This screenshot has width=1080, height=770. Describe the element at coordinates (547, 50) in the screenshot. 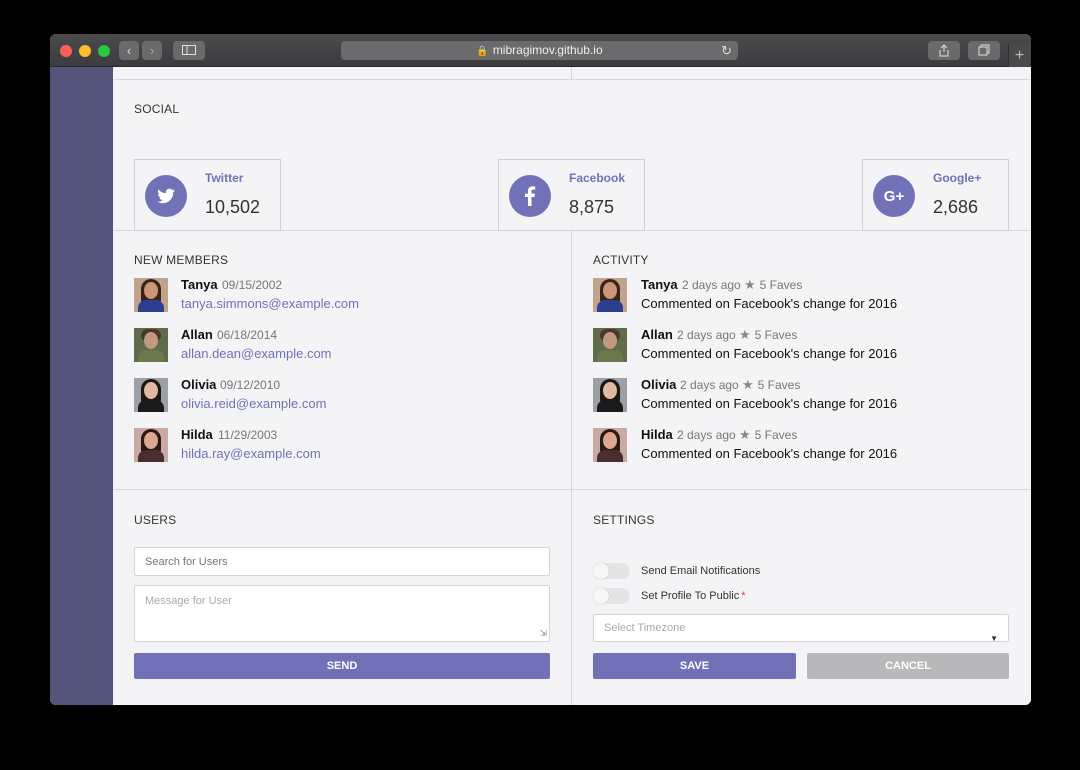

I see `url-text: mibragimov.github.io` at that location.